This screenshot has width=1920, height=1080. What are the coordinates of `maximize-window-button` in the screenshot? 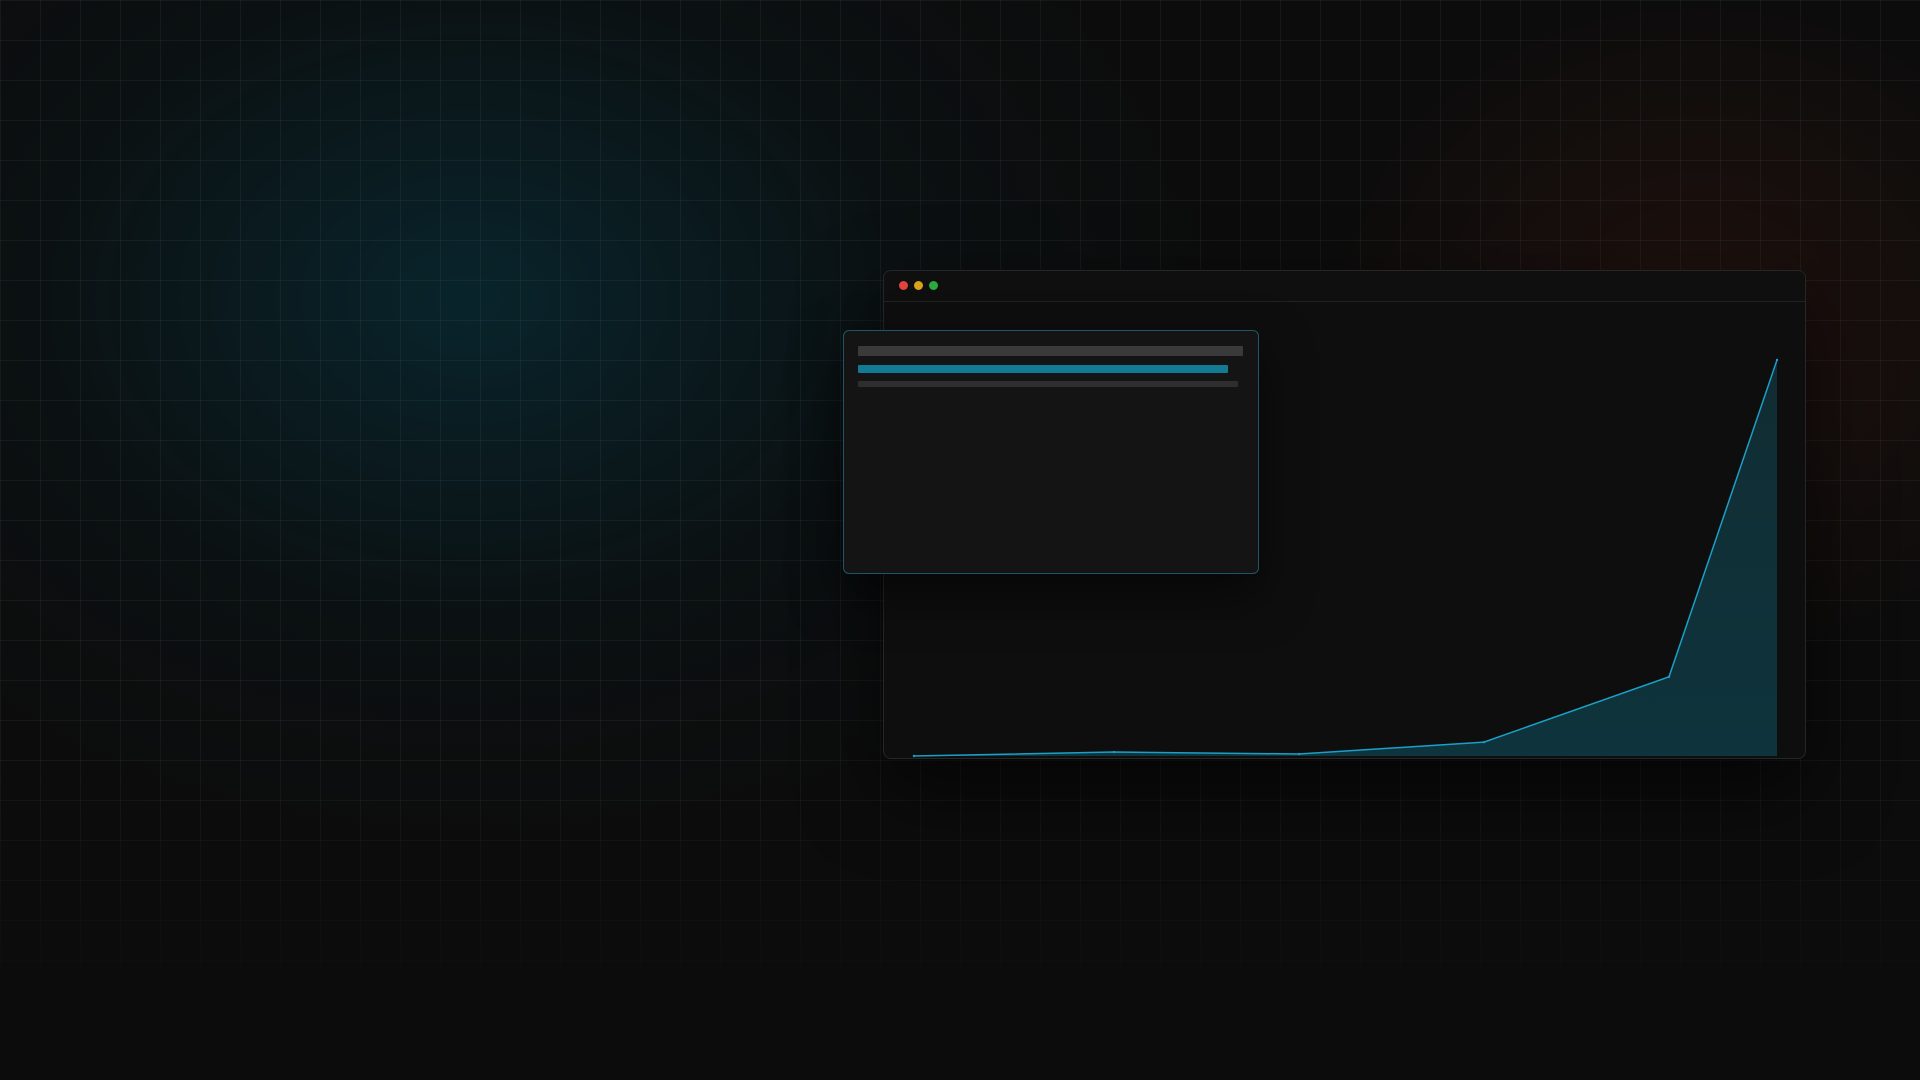 It's located at (933, 285).